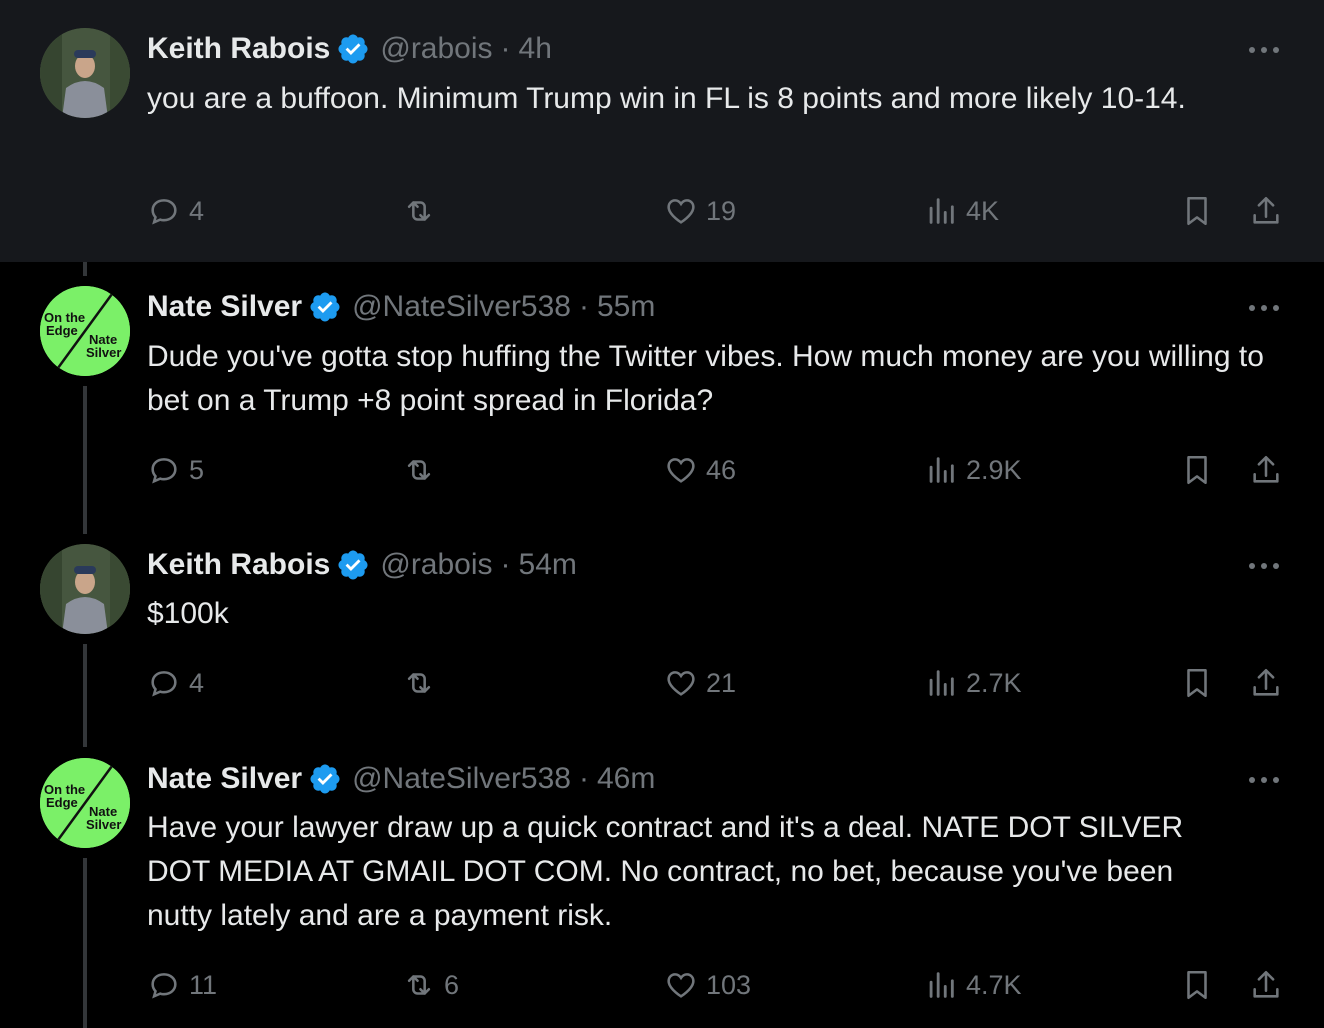 The height and width of the screenshot is (1028, 1324). Describe the element at coordinates (700, 470) in the screenshot. I see `like-button: 46` at that location.